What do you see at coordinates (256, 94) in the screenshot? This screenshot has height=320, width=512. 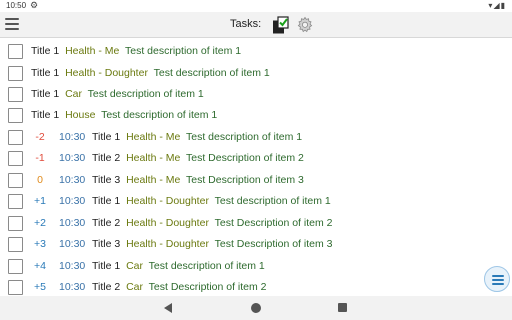 I see `list-item: Title 1 Car Test description of item 1` at bounding box center [256, 94].